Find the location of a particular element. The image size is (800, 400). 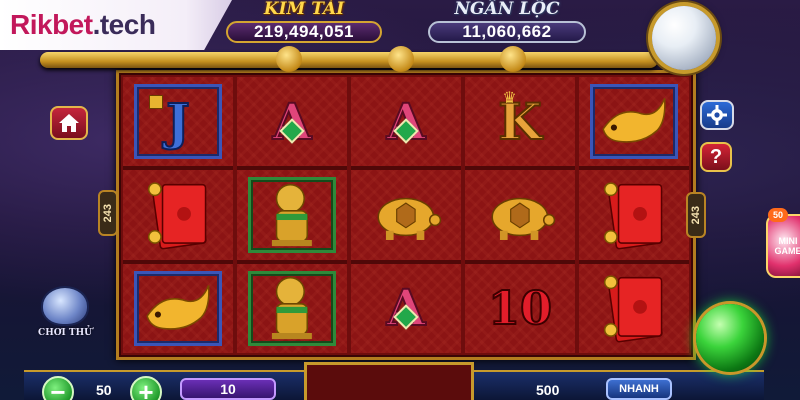

bet-value: 50 is located at coordinates (104, 390).